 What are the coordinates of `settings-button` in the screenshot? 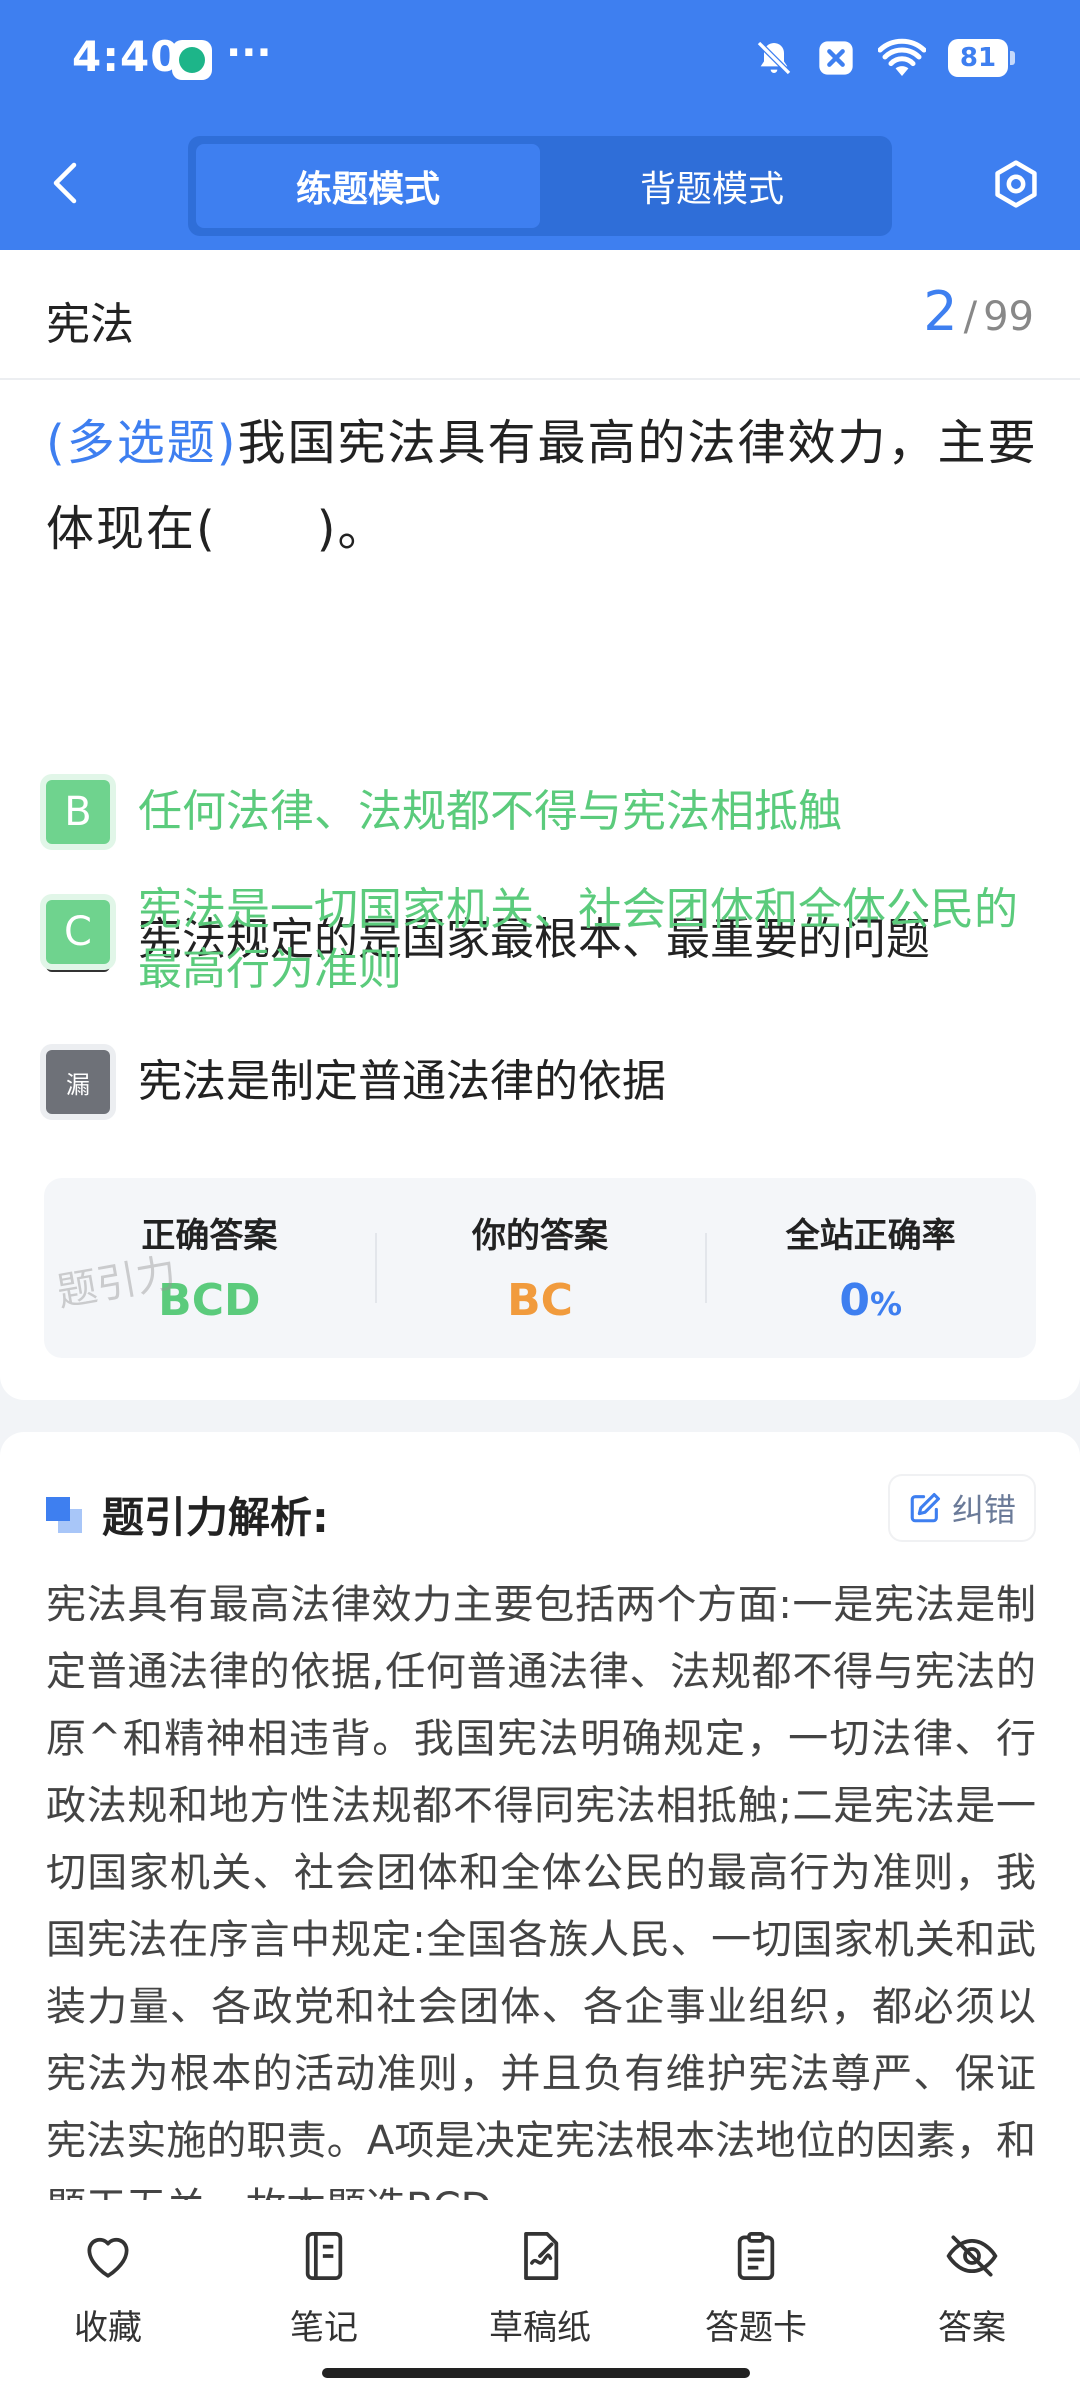 It's located at (1016, 184).